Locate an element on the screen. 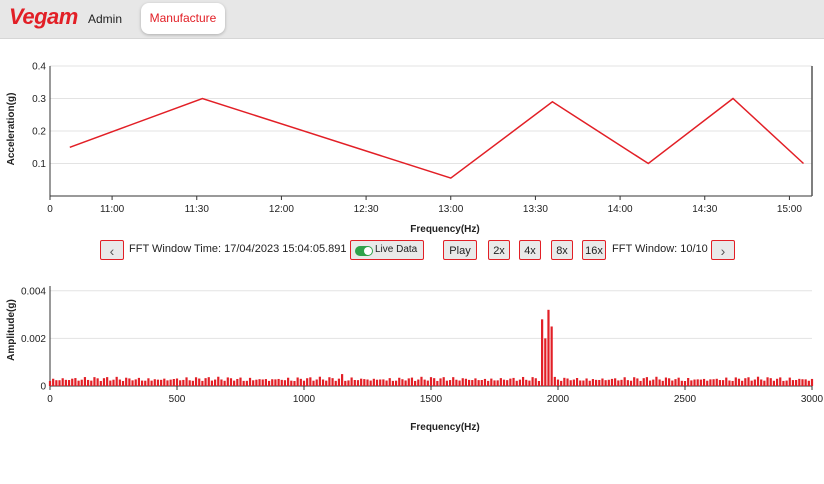  bar-chart-y-tick-label: 0 is located at coordinates (43, 387).